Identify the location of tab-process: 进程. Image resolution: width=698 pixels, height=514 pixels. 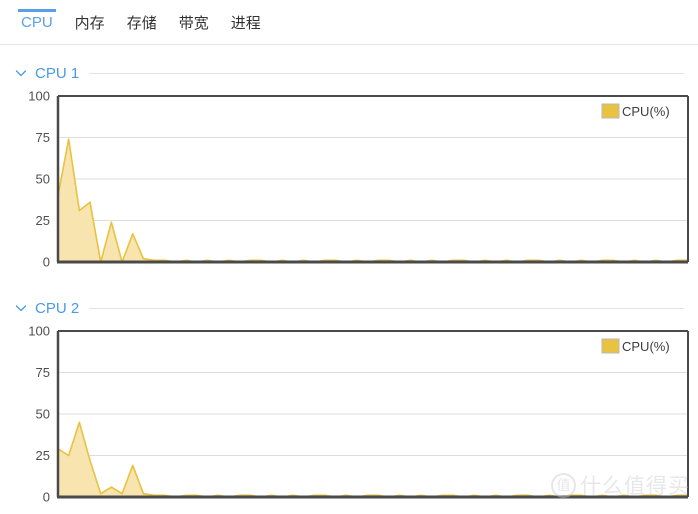
(246, 22).